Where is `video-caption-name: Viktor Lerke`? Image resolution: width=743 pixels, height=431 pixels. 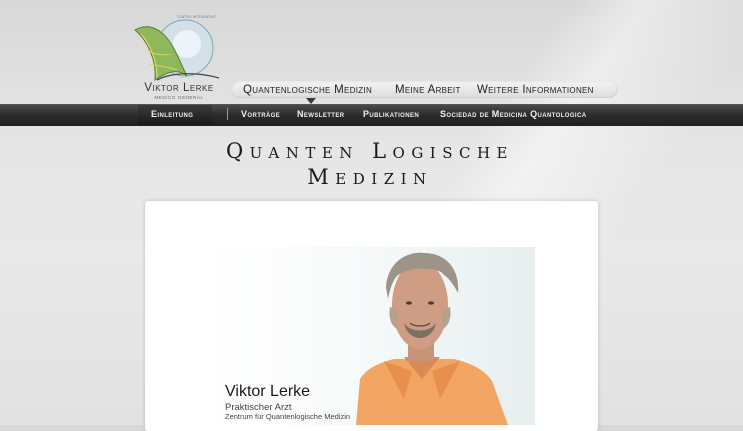
video-caption-name: Viktor Lerke is located at coordinates (268, 391).